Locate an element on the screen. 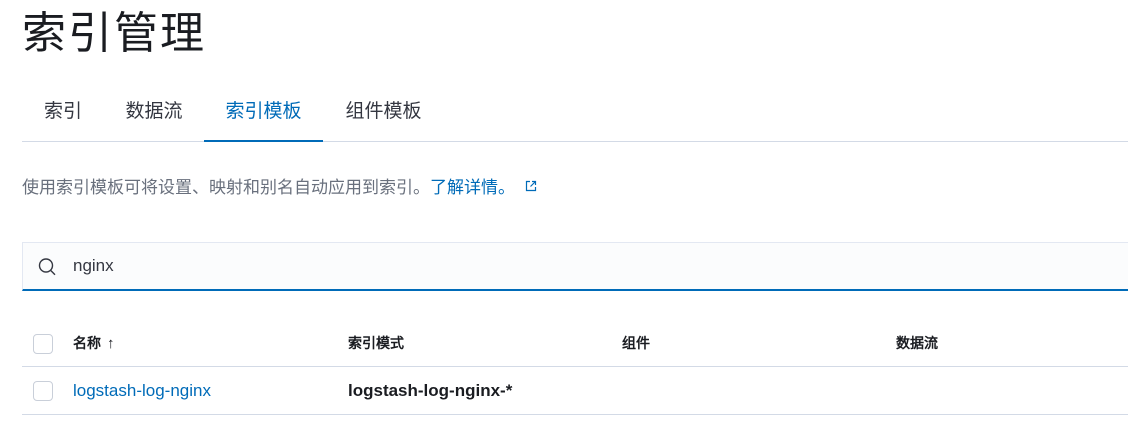  tab-data-streams: 数据流 is located at coordinates (154, 114).